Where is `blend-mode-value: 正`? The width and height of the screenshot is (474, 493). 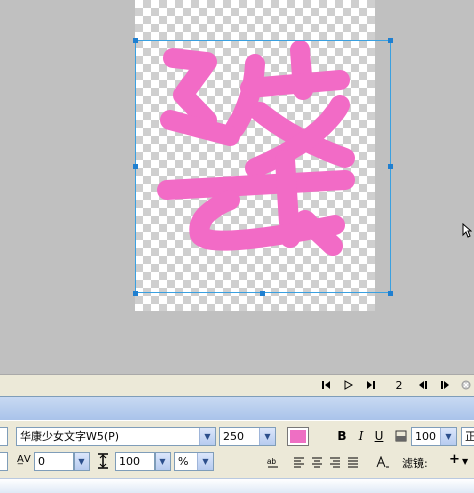
blend-mode-value: 正 is located at coordinates (469, 436).